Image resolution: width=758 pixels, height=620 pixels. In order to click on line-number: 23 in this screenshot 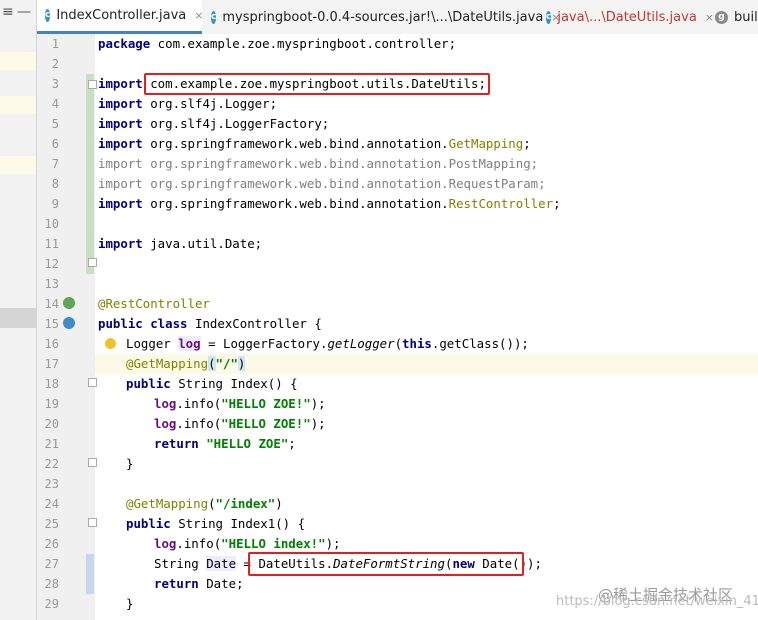, I will do `click(51, 484)`.